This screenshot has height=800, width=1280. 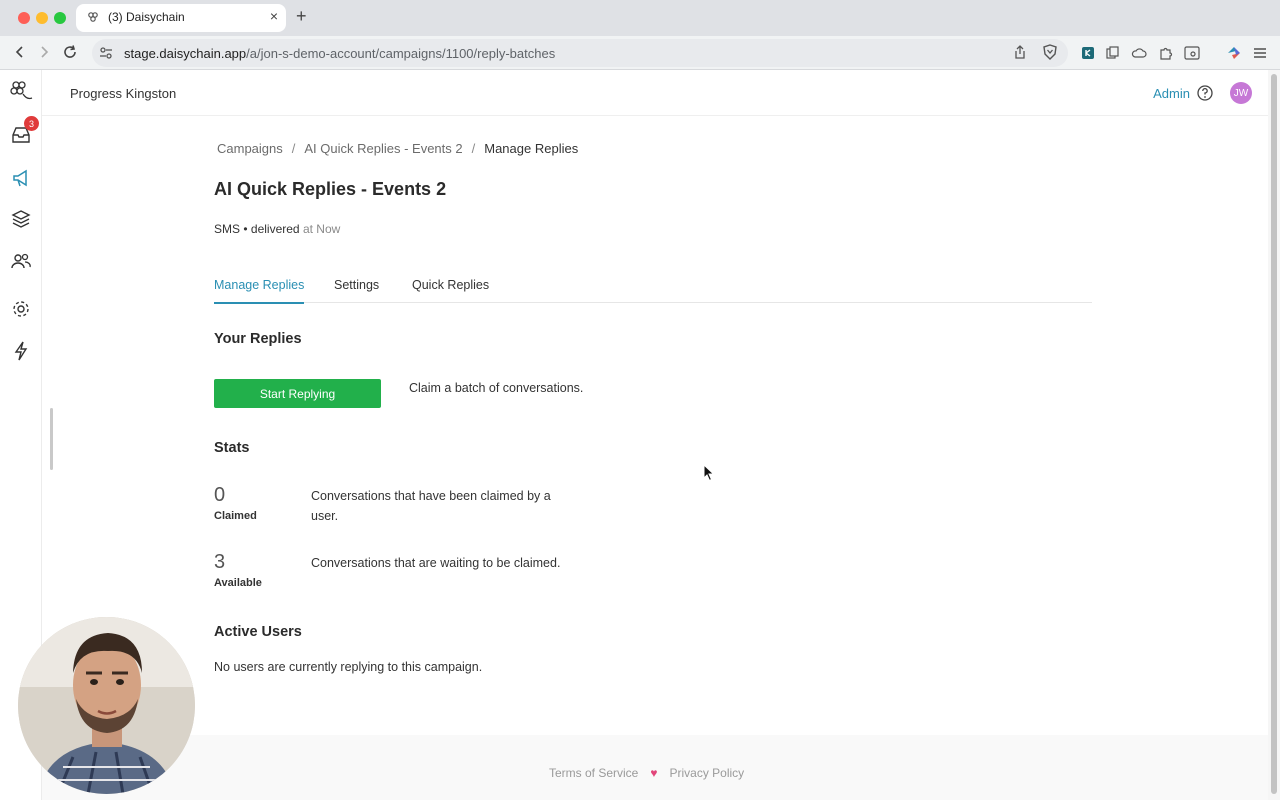 I want to click on settings-gear-icon, so click(x=21, y=309).